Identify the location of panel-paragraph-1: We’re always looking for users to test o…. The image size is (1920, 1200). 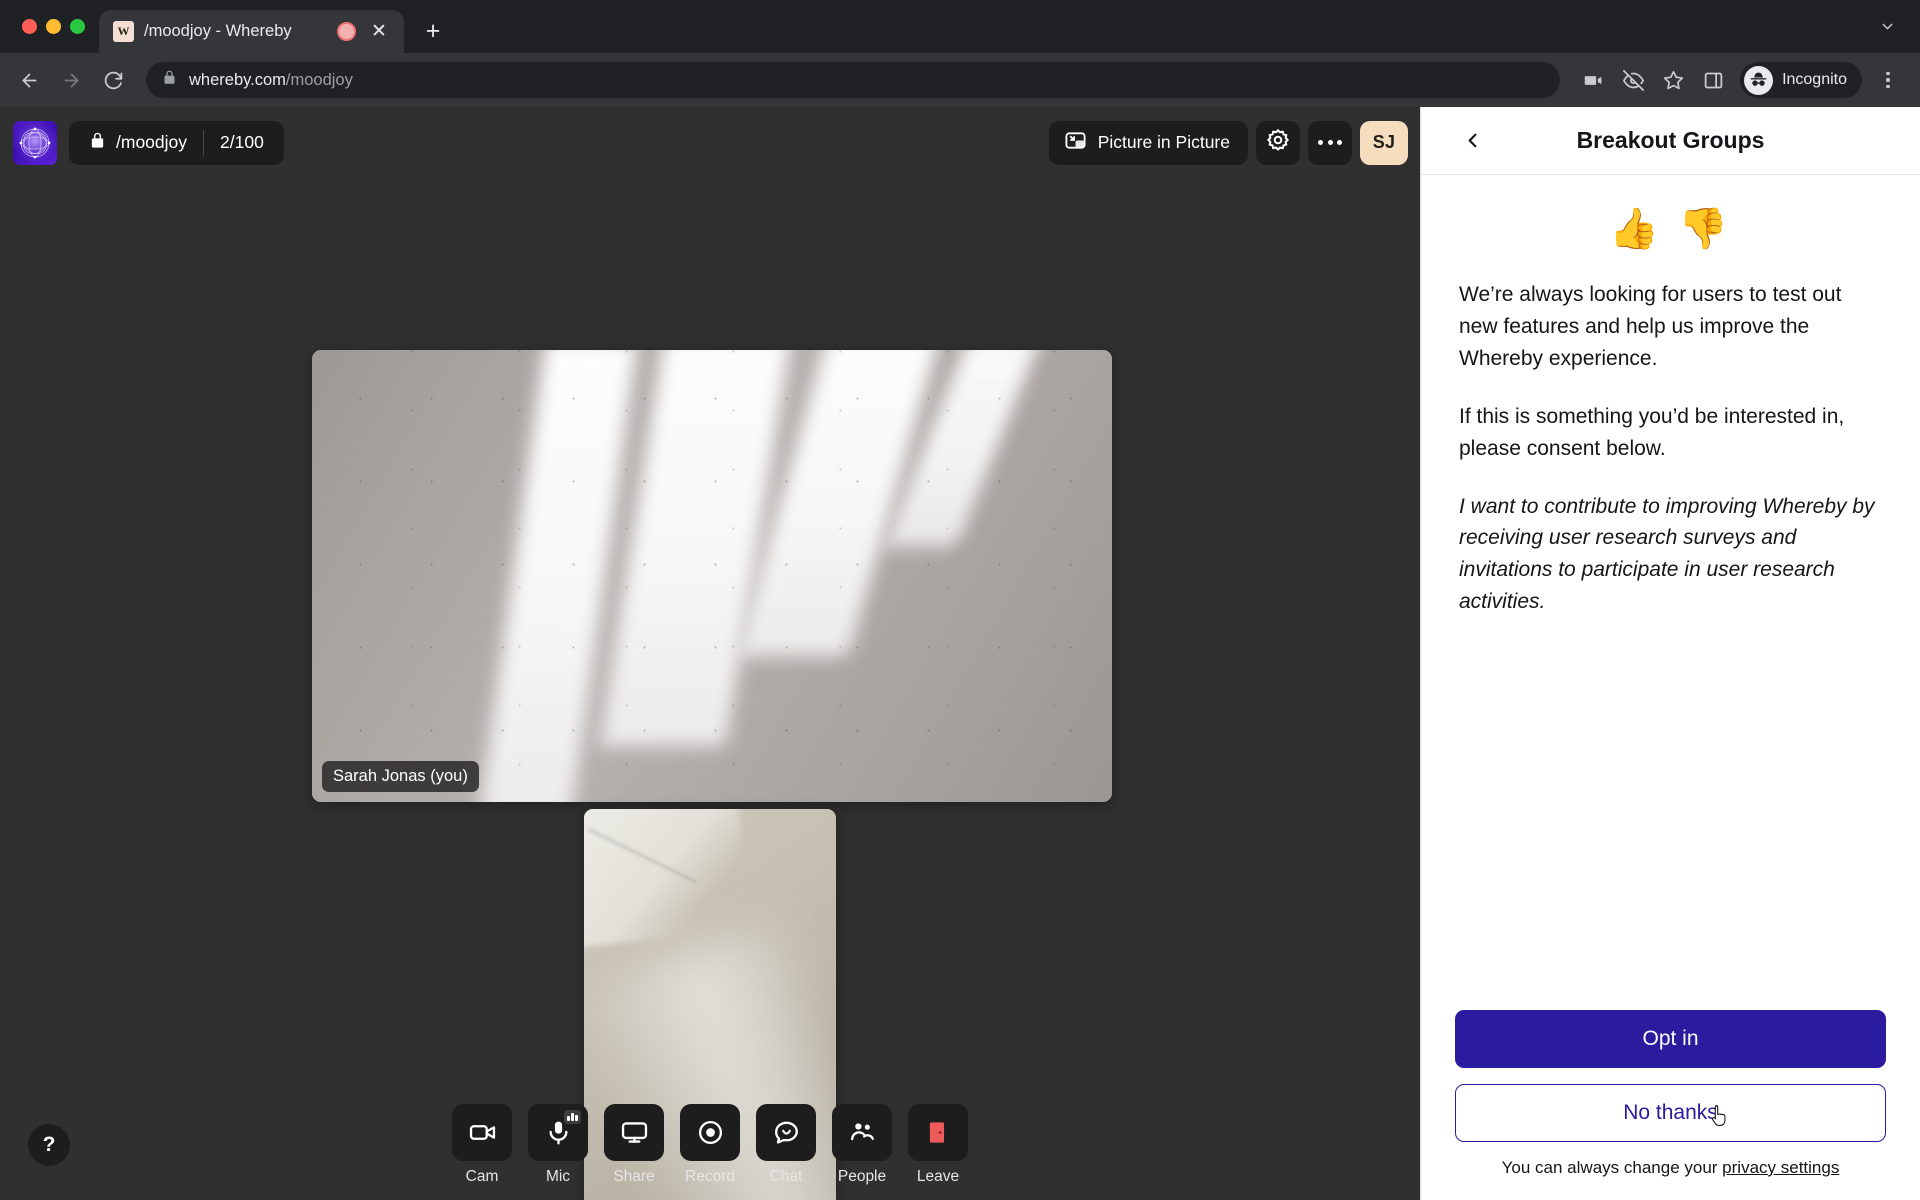
(1650, 326).